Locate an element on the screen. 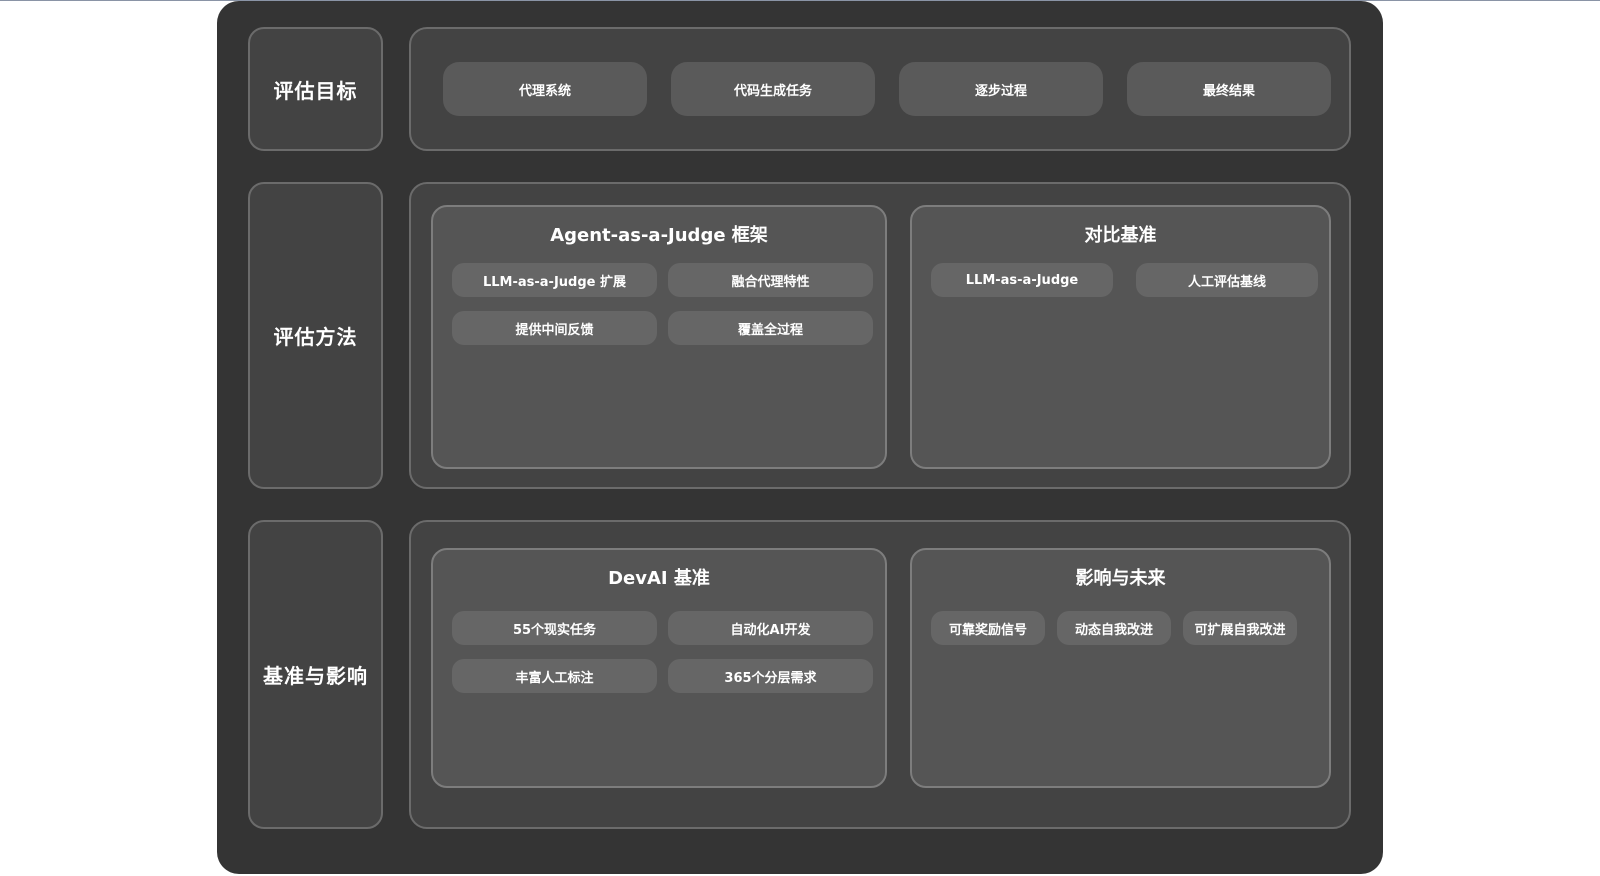 The image size is (1600, 876). baseline-item: 人工评估基线 is located at coordinates (1227, 280).